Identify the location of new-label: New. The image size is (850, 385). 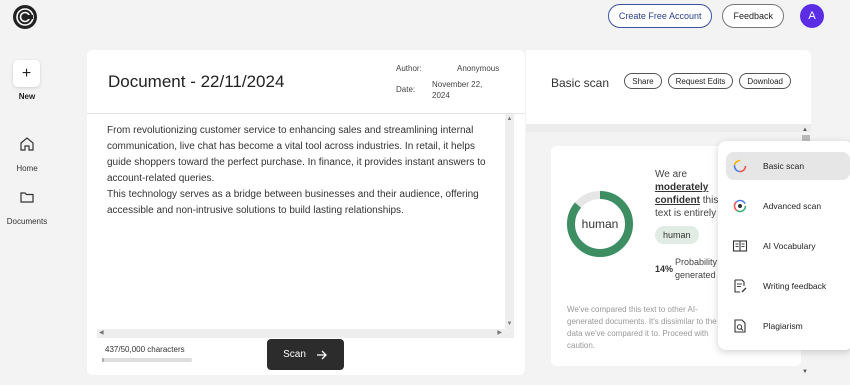
(27, 96).